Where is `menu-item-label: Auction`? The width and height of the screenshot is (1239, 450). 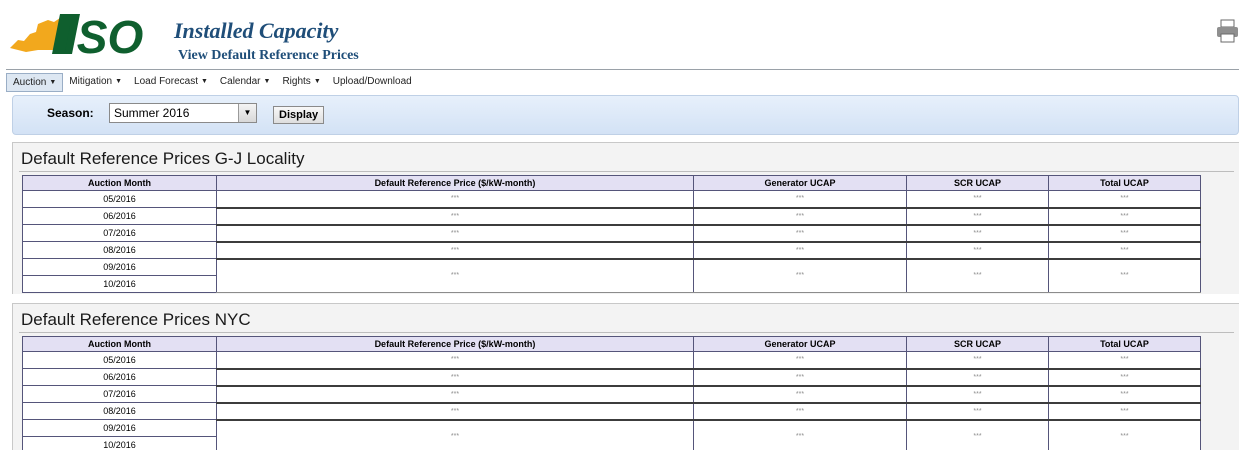 menu-item-label: Auction is located at coordinates (30, 82).